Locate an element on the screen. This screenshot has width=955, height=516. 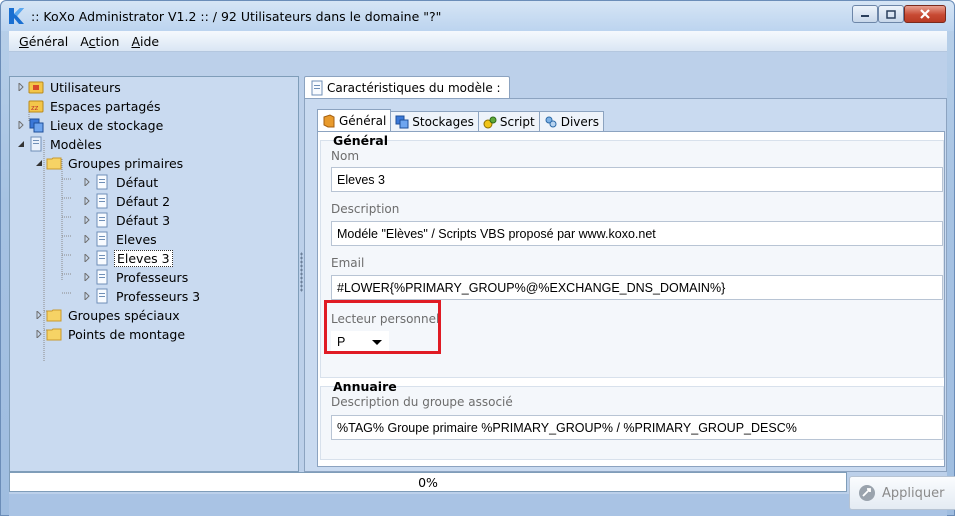
tree-item-utilisateurs: Utilisateurs is located at coordinates (69, 87).